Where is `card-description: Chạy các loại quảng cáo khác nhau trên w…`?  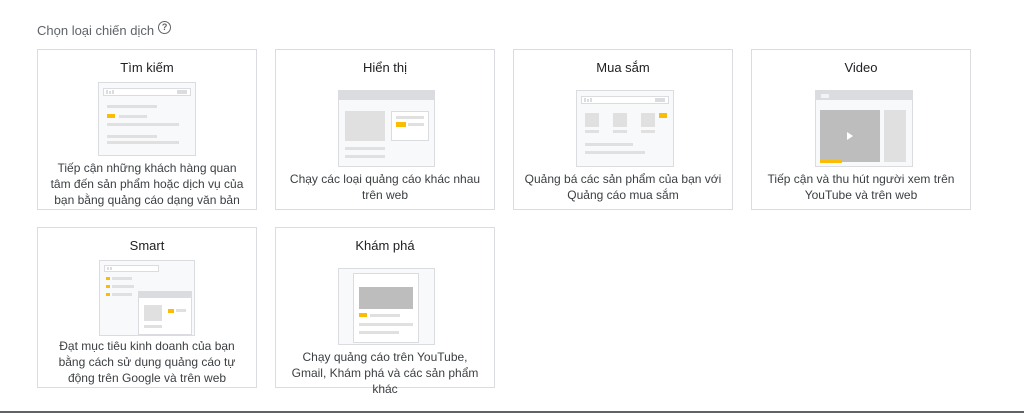
card-description: Chạy các loại quảng cáo khác nhau trên w… is located at coordinates (385, 187).